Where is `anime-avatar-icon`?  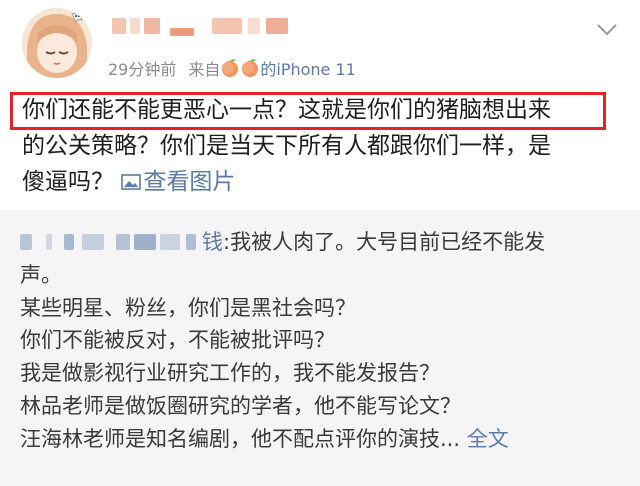 anime-avatar-icon is located at coordinates (57, 43).